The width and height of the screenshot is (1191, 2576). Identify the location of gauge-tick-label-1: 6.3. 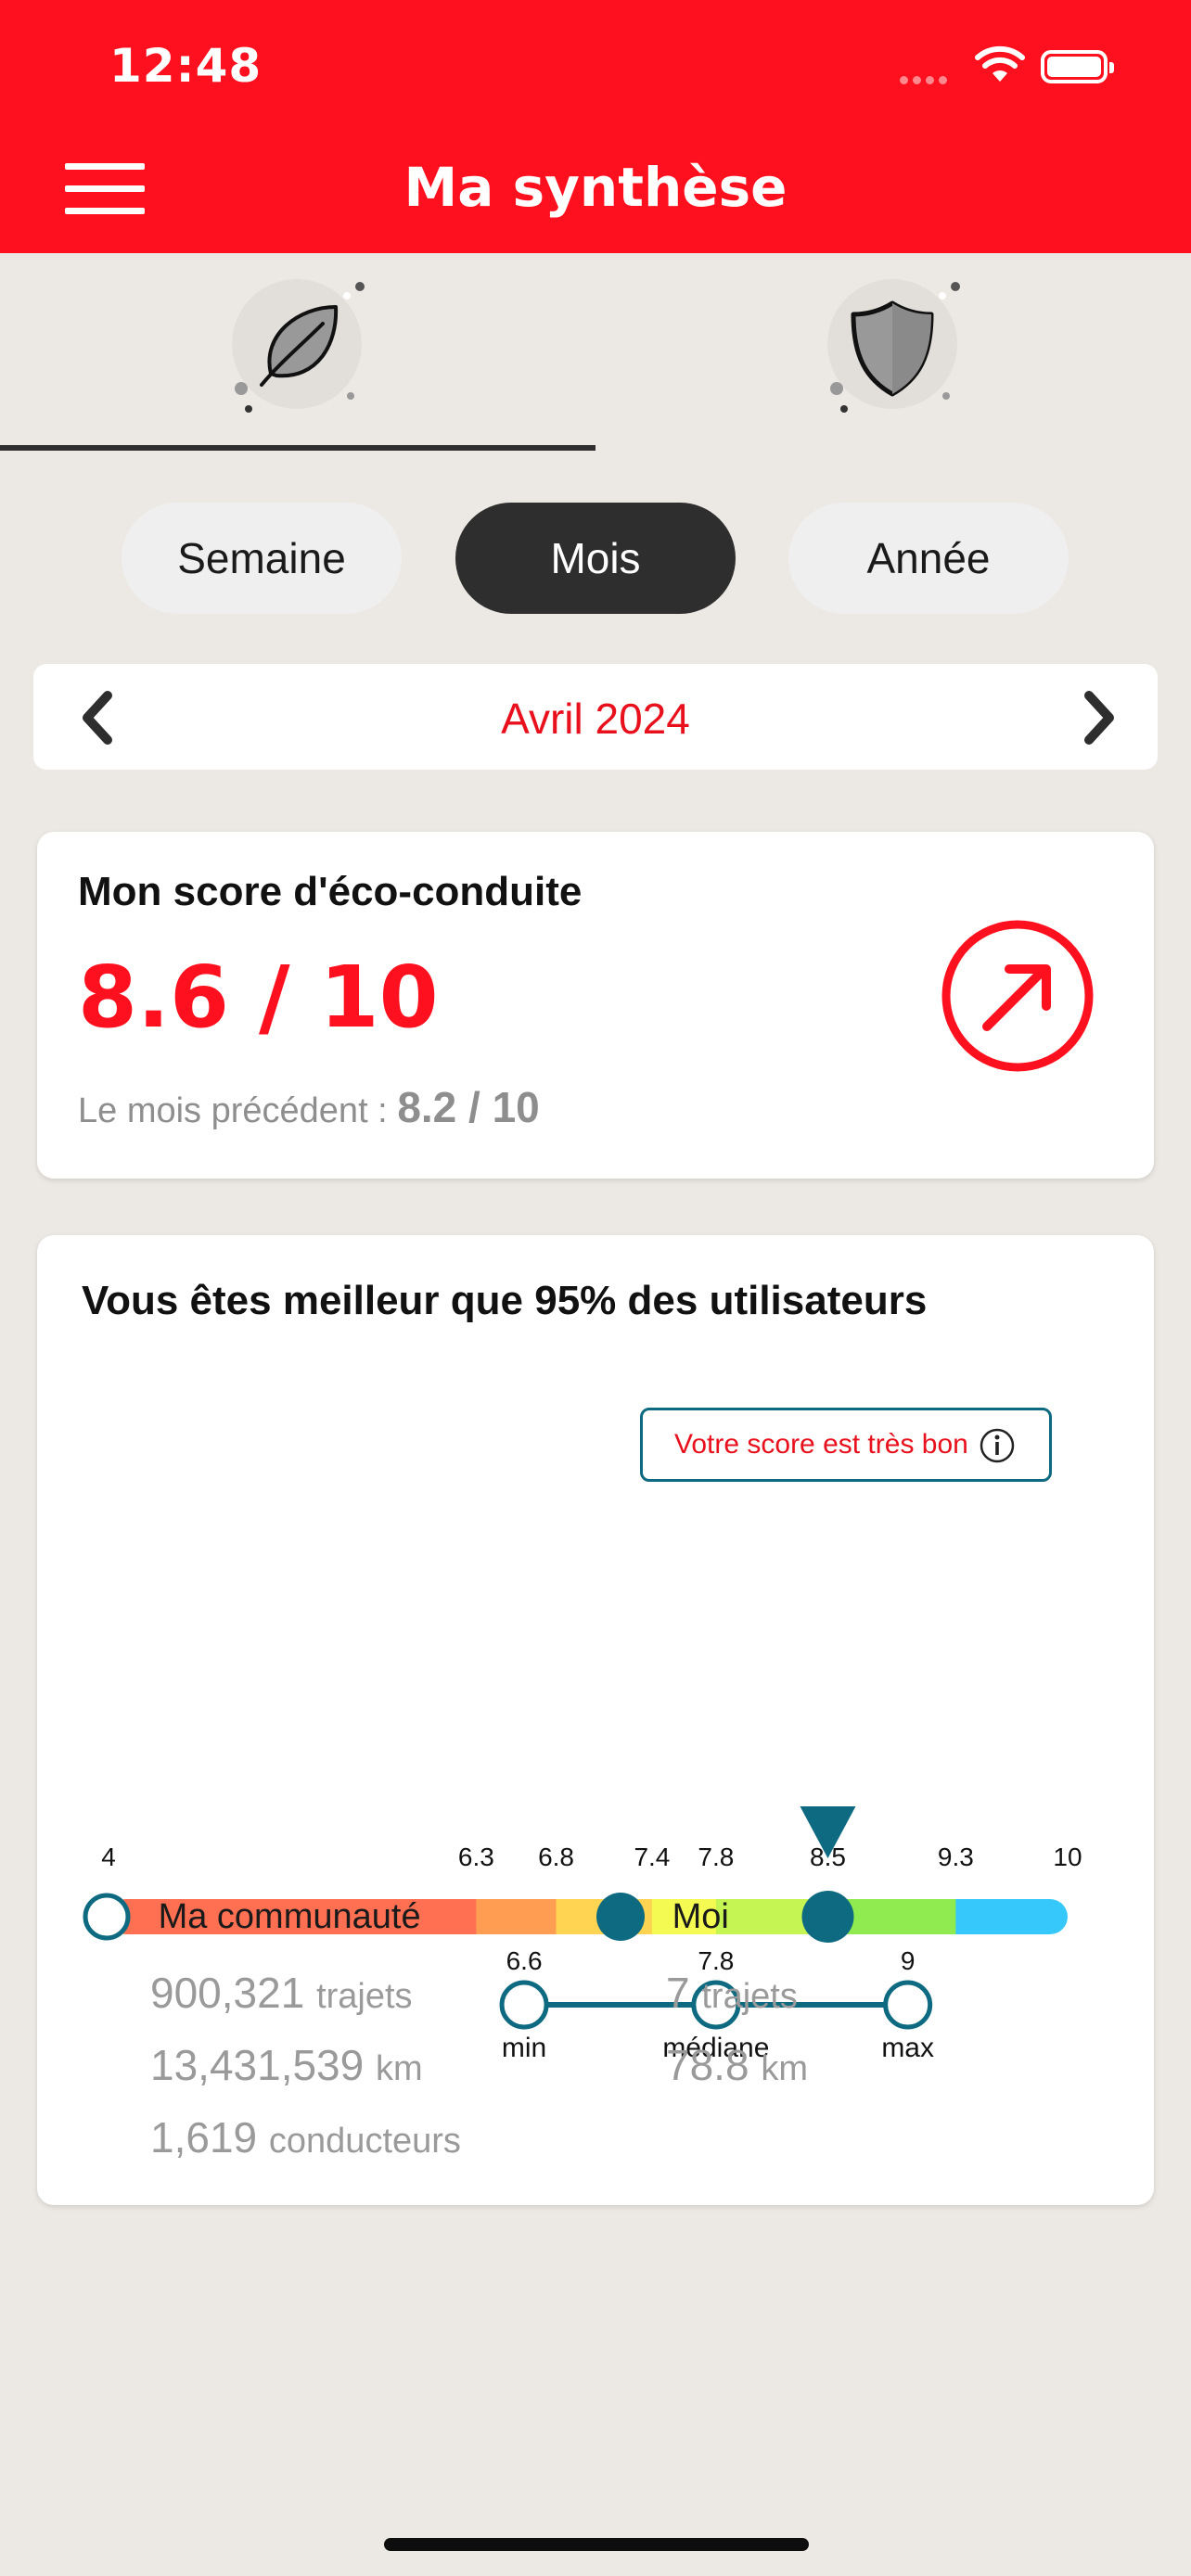
(476, 1857).